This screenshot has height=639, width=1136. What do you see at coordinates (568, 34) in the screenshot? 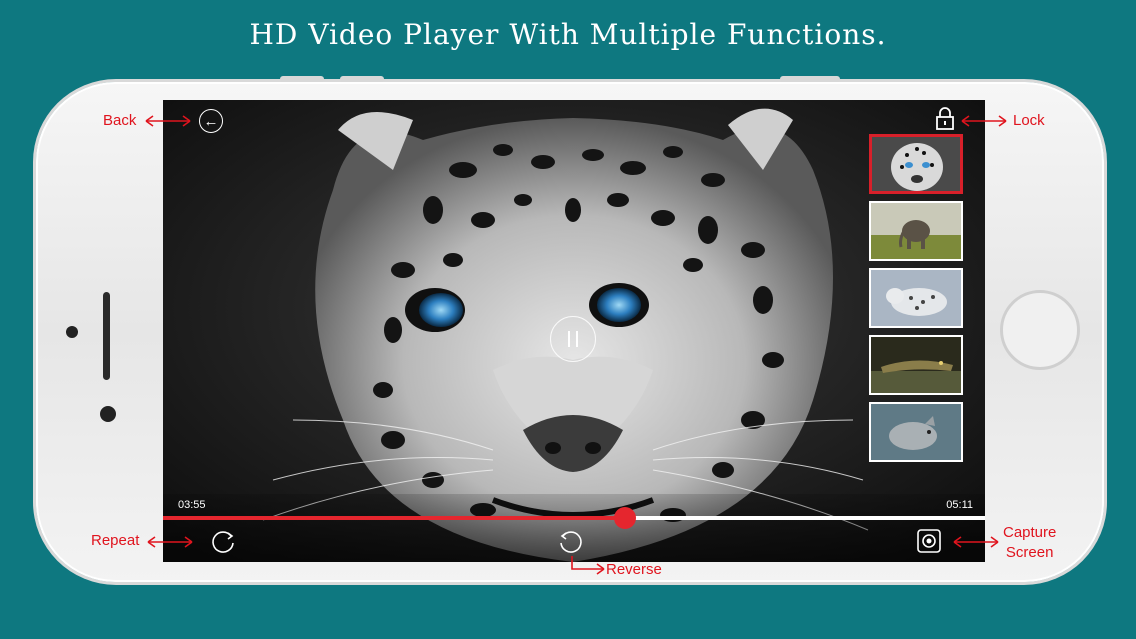
I see `headline: HD Video Player With Multiple Functions.` at bounding box center [568, 34].